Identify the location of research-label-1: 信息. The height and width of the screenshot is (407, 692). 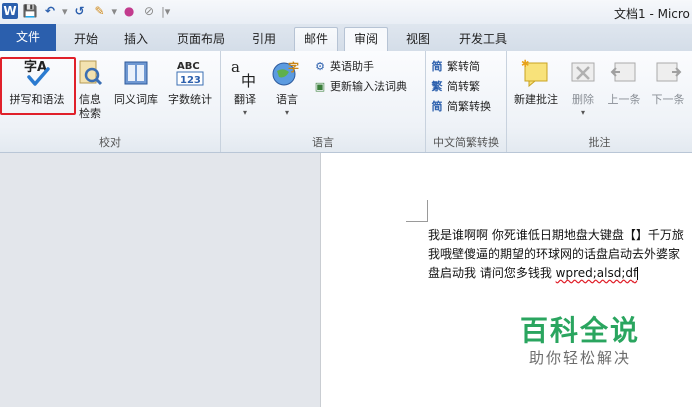
(90, 99).